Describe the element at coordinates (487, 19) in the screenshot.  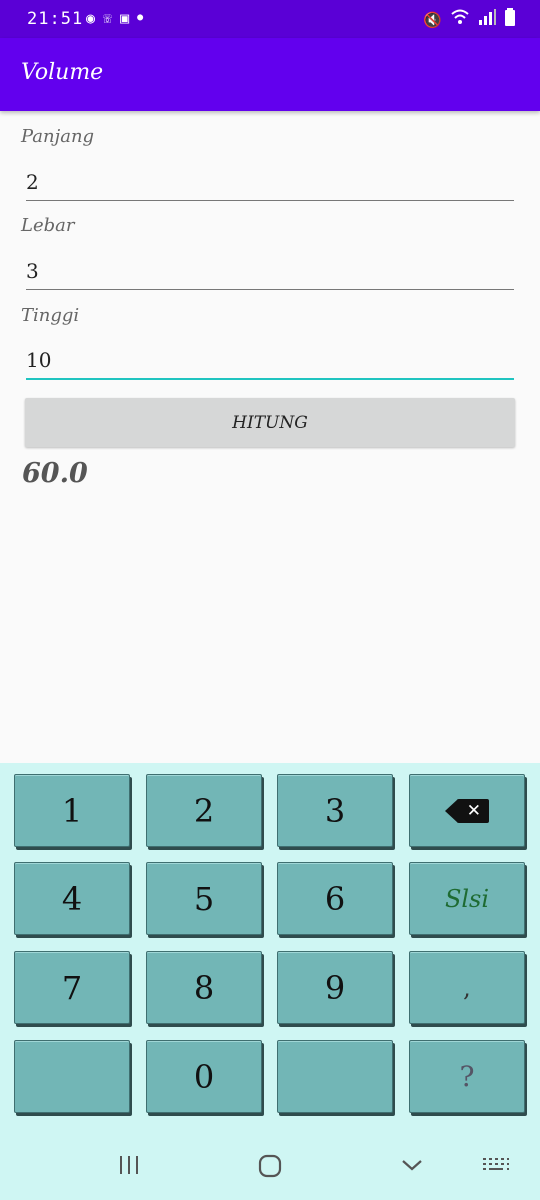
I see `signal-icon` at that location.